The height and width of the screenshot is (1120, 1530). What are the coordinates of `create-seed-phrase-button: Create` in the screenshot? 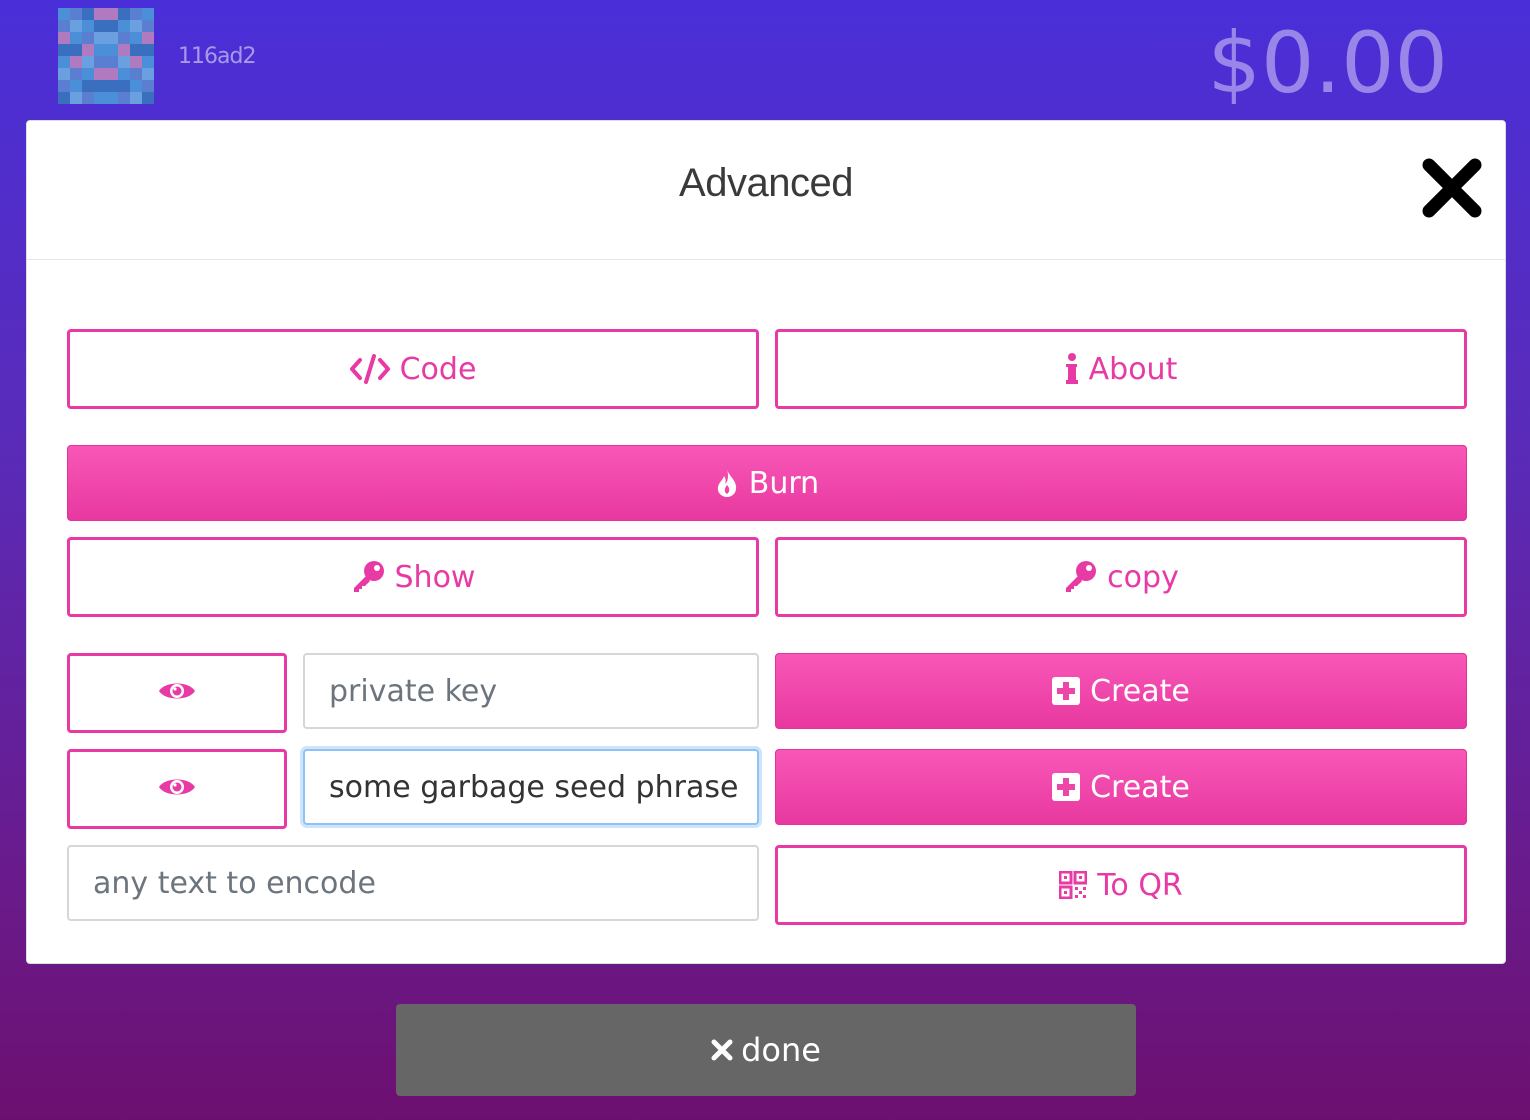 It's located at (1121, 787).